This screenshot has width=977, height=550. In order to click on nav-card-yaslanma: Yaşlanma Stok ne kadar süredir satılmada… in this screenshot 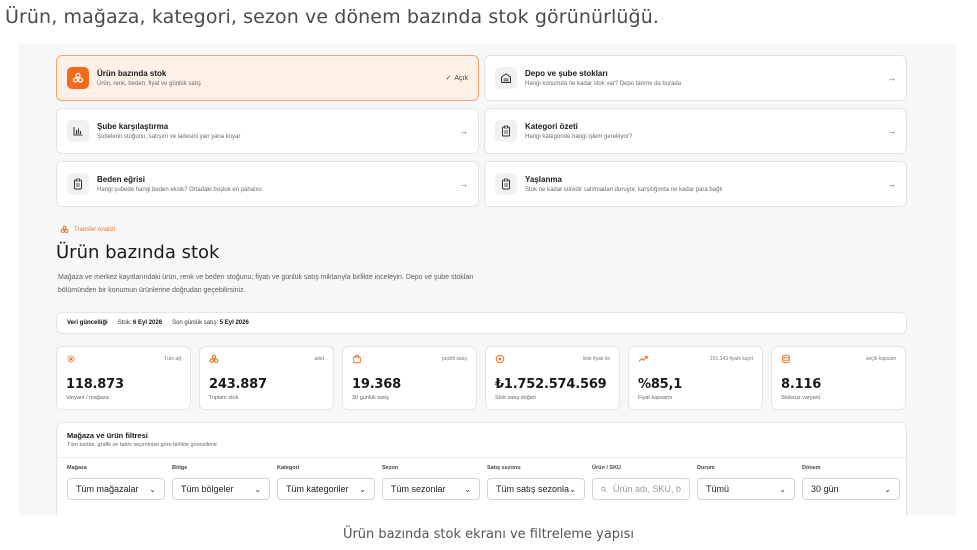, I will do `click(695, 184)`.